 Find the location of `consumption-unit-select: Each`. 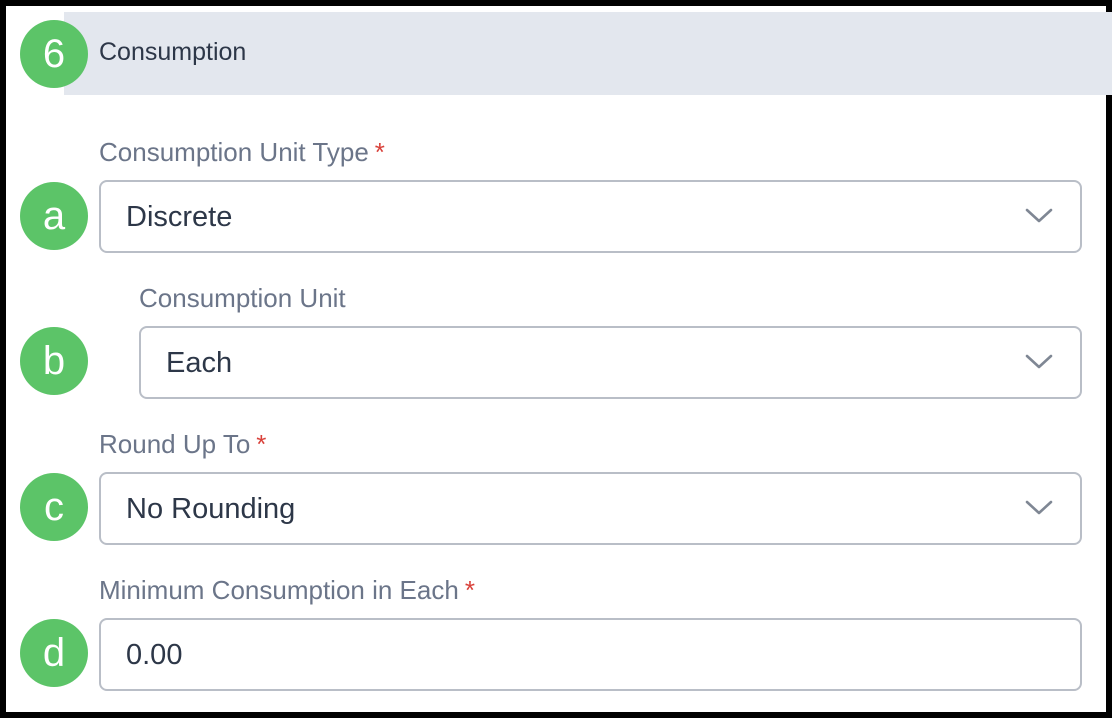

consumption-unit-select: Each is located at coordinates (610, 362).